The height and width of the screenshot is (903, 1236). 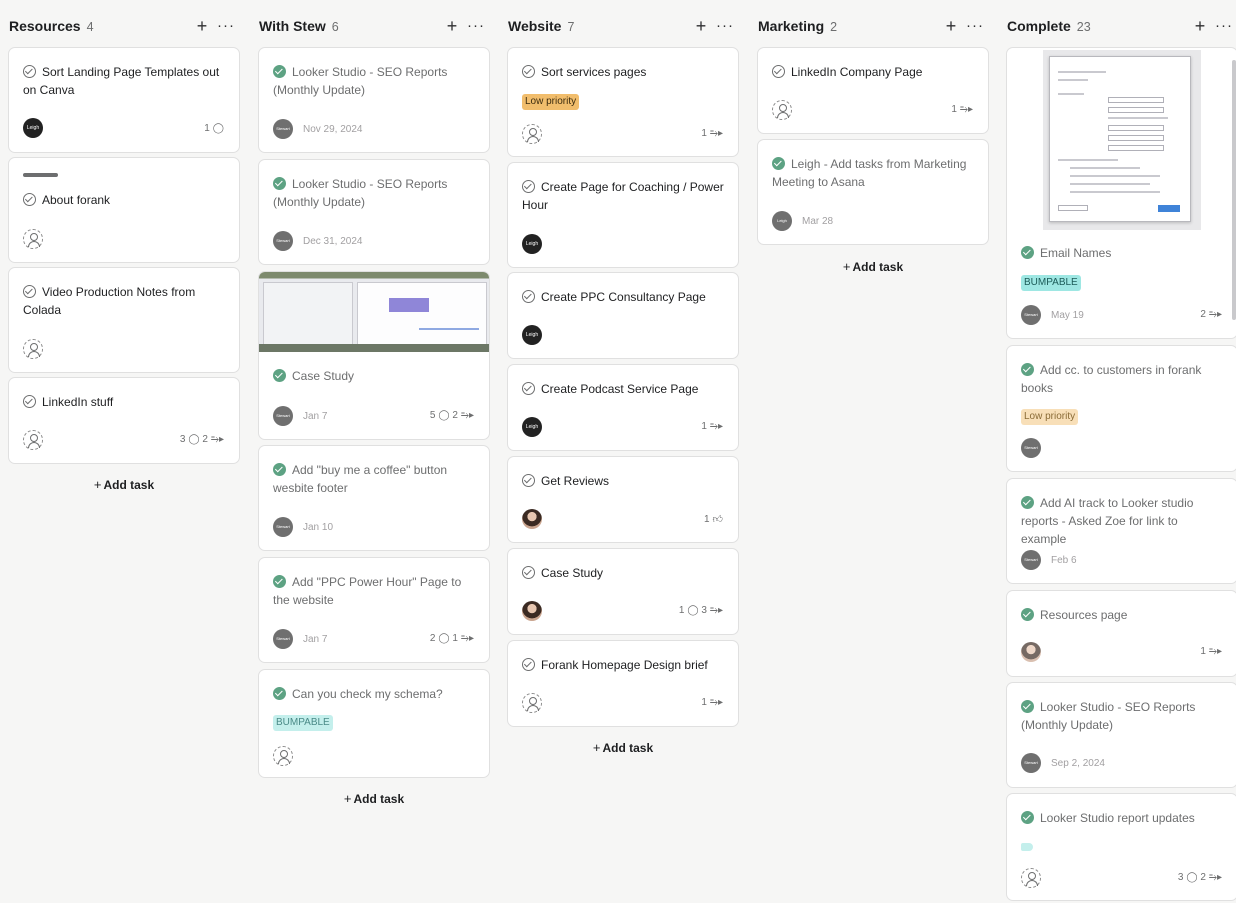 I want to click on due-date: Nov 29, 2024, so click(x=333, y=129).